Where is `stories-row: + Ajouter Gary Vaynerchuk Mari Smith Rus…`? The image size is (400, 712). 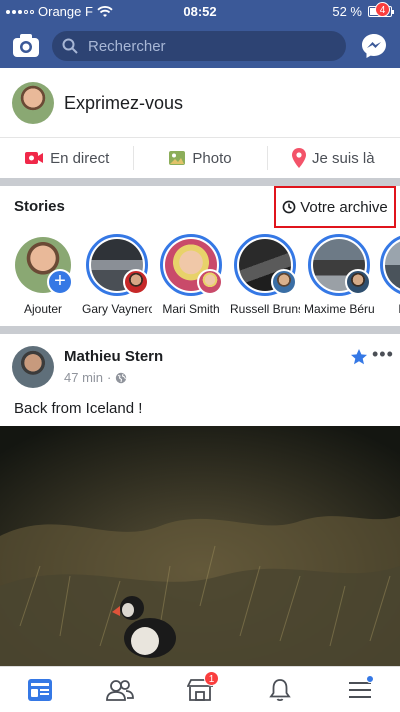
stories-row: + Ajouter Gary Vaynerchuk Mari Smith Rus… is located at coordinates (200, 277).